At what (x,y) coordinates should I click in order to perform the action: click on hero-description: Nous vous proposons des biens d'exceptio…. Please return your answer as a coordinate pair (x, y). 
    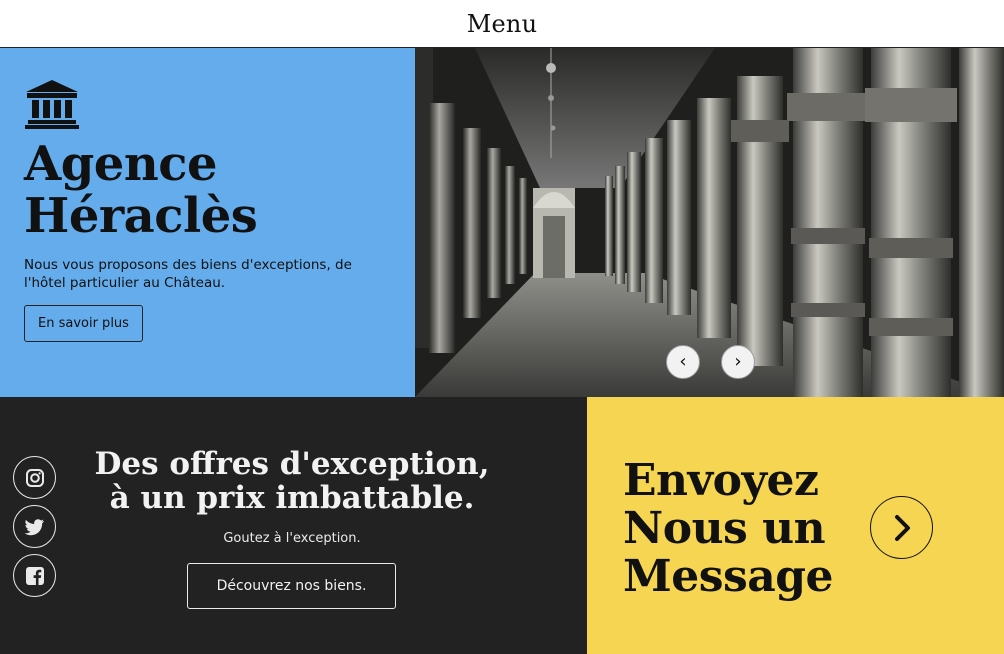
    Looking at the image, I should click on (188, 274).